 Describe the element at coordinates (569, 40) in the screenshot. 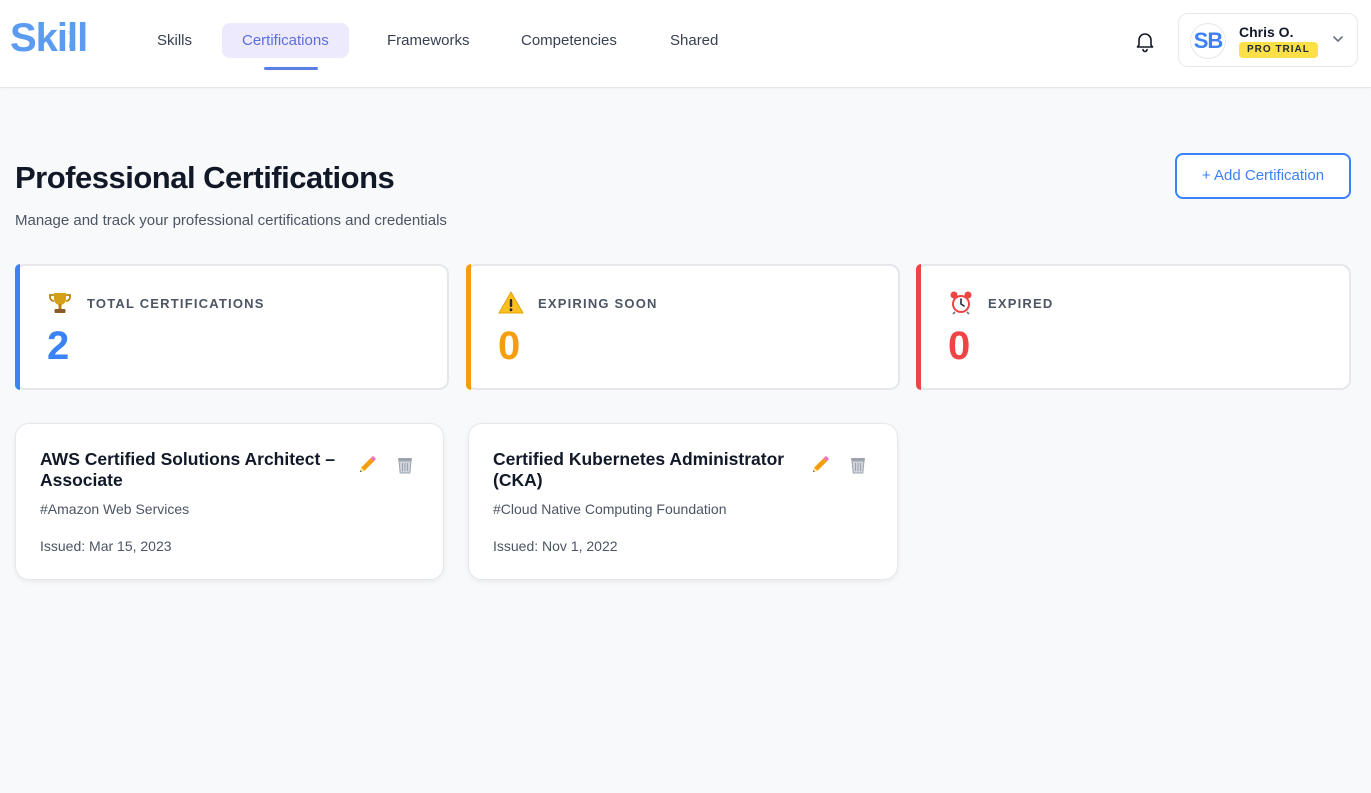

I see `nav-item-competencies: Competencies` at that location.